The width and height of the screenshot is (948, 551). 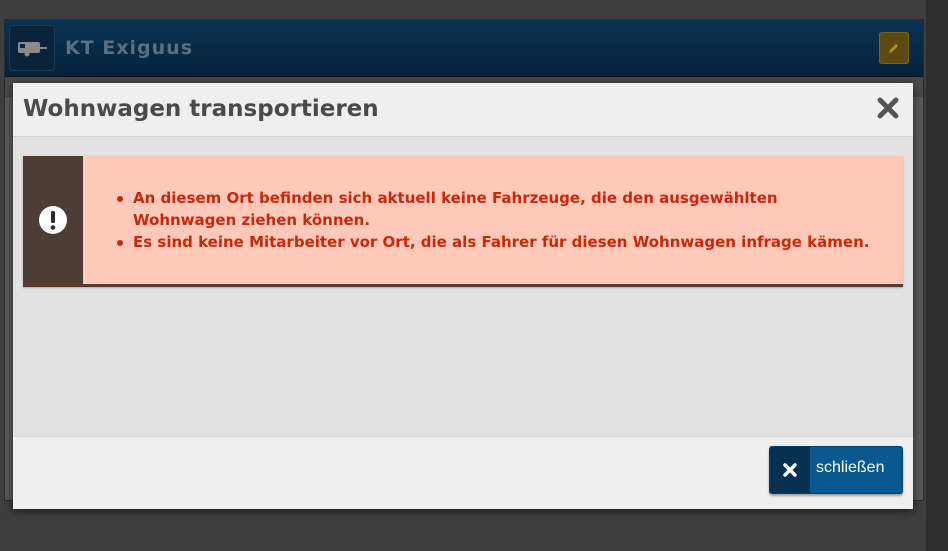 I want to click on dialog-footer: schließen, so click(x=463, y=472).